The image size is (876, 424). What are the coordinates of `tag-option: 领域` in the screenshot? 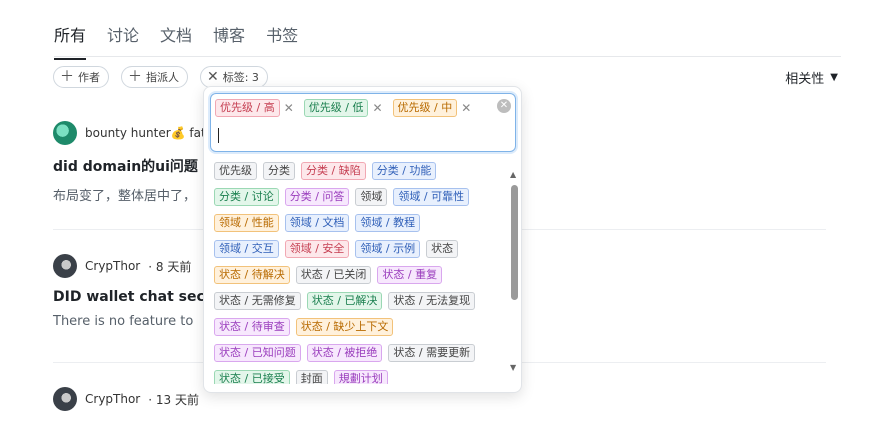 It's located at (371, 197).